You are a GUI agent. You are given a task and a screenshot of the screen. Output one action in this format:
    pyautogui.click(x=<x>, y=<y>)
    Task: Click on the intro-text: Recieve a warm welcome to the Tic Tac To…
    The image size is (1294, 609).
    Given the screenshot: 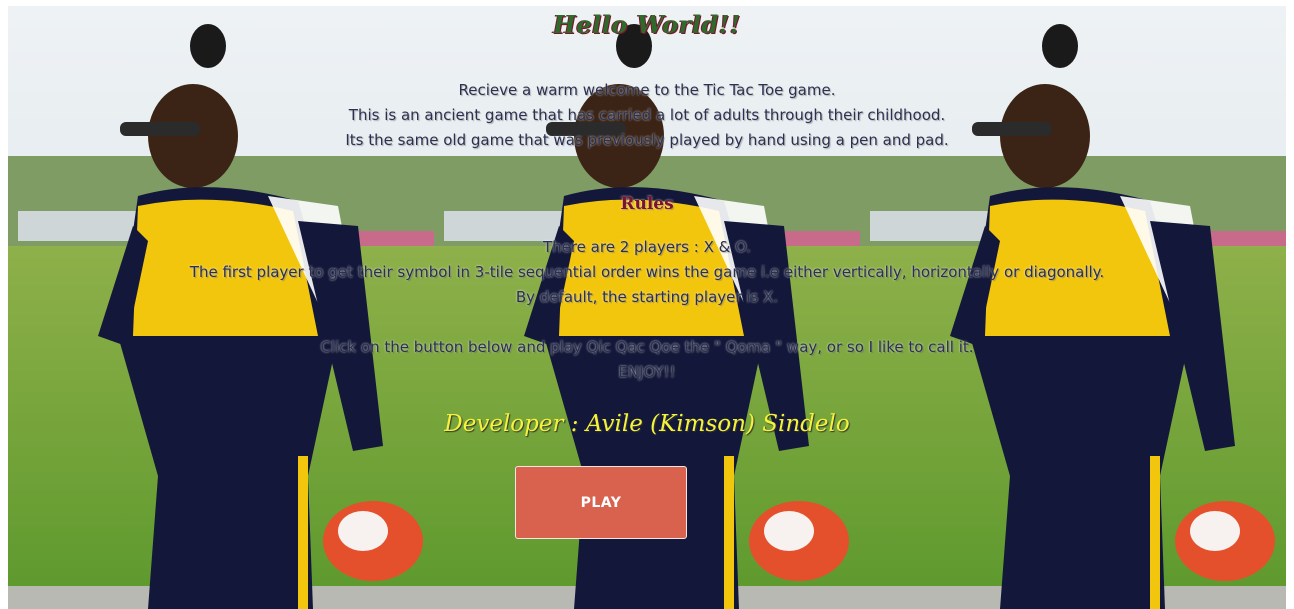 What is the action you would take?
    pyautogui.click(x=647, y=115)
    